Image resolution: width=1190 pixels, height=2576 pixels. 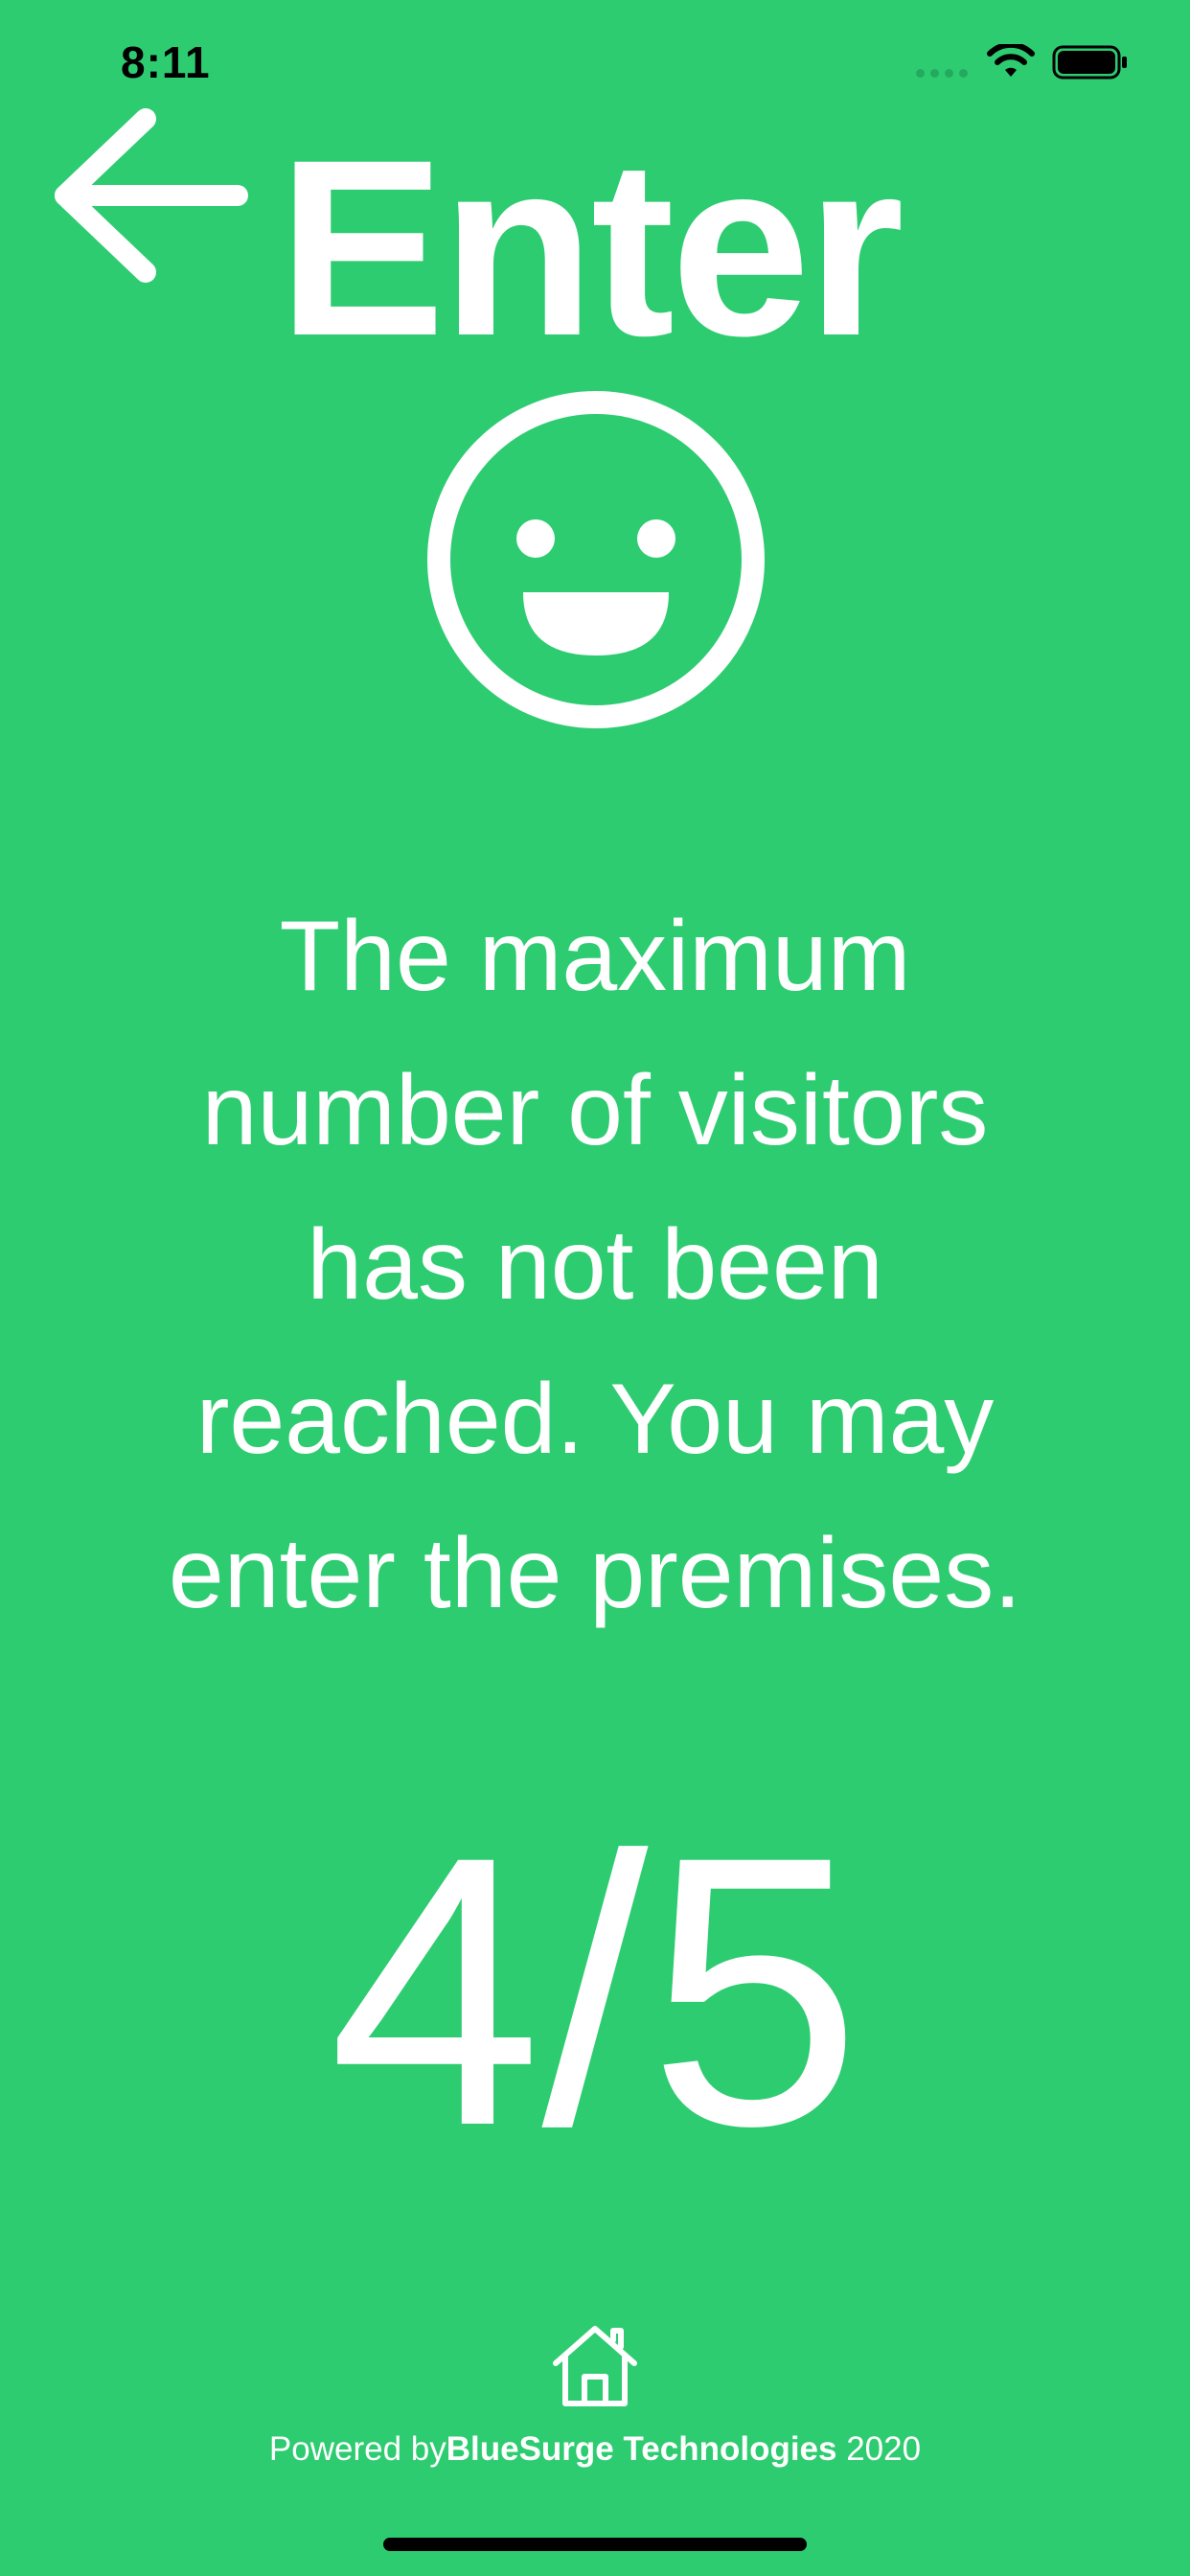 What do you see at coordinates (1011, 60) in the screenshot?
I see `wifi-icon` at bounding box center [1011, 60].